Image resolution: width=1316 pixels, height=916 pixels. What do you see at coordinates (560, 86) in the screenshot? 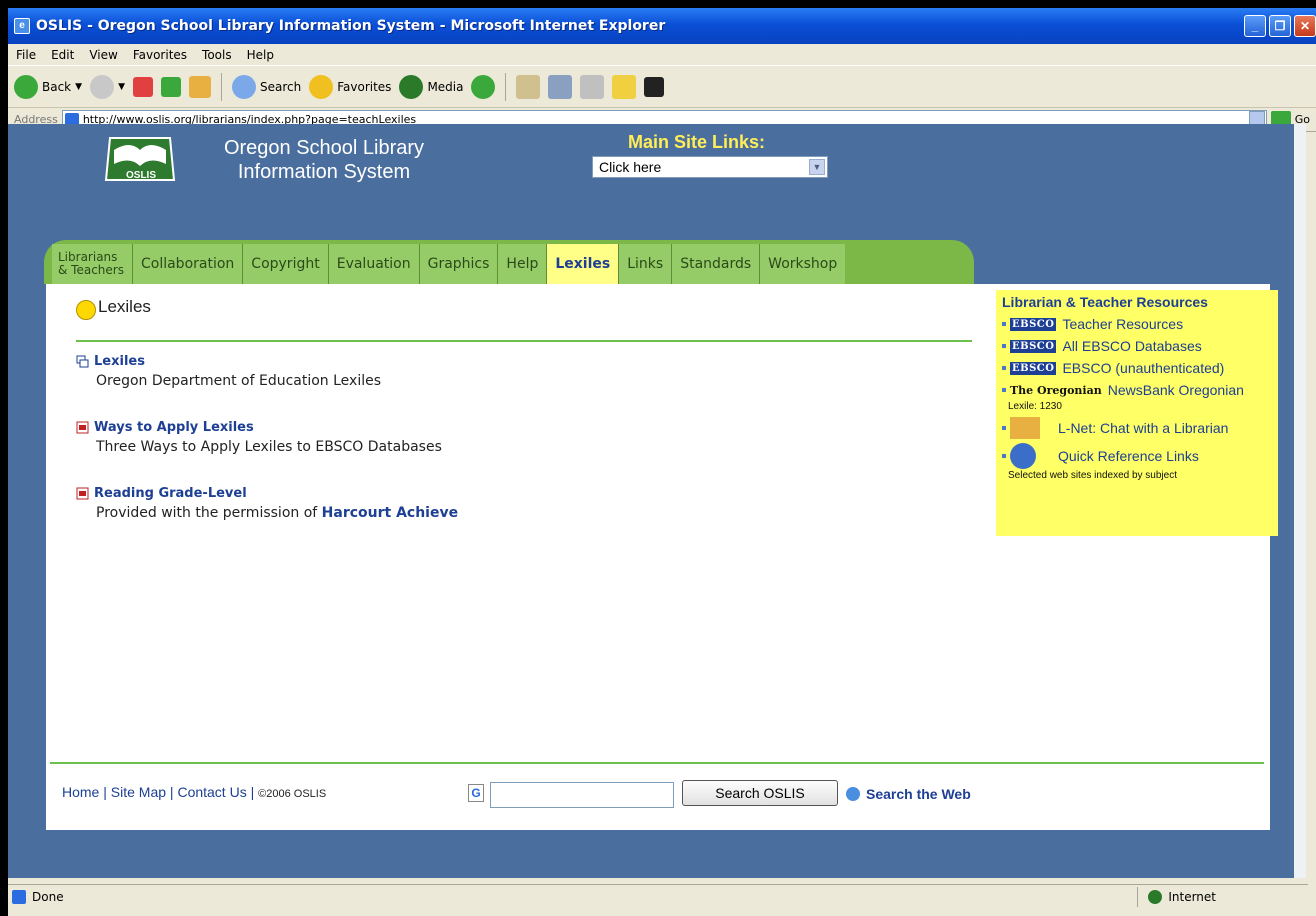
I see `print-icon` at bounding box center [560, 86].